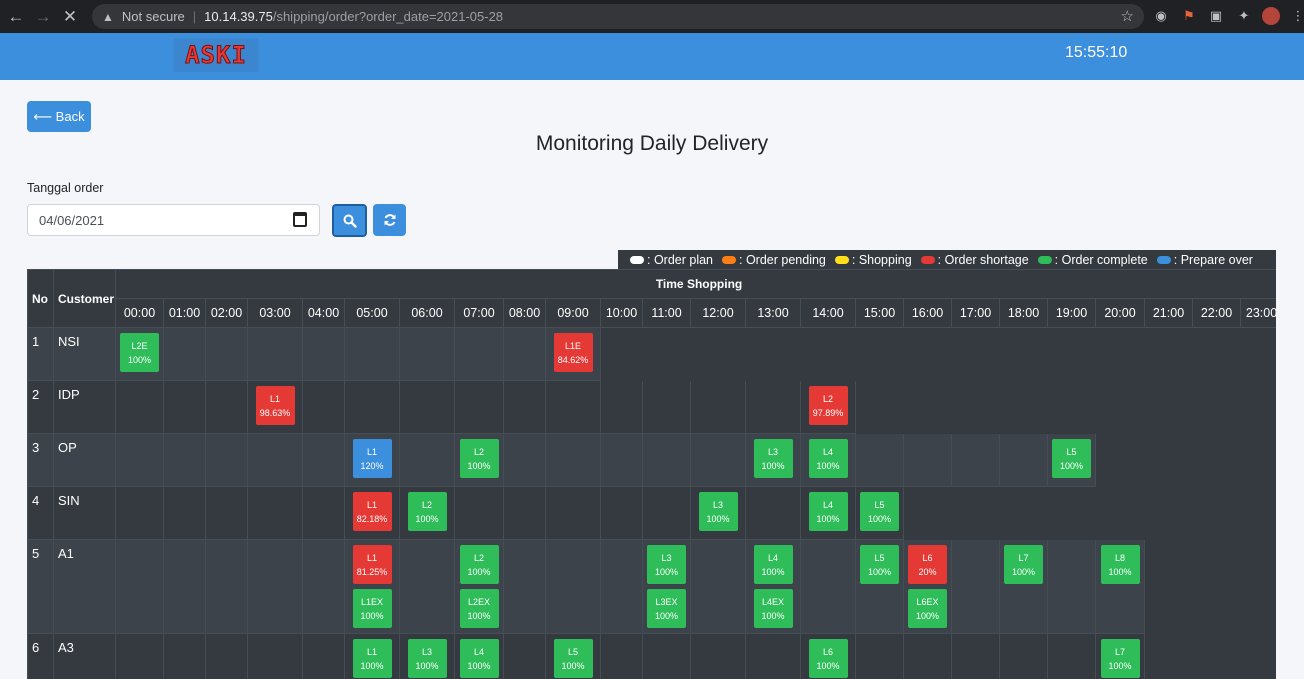 Image resolution: width=1304 pixels, height=679 pixels. Describe the element at coordinates (372, 608) in the screenshot. I see `order-badge: L1EX 100%` at that location.